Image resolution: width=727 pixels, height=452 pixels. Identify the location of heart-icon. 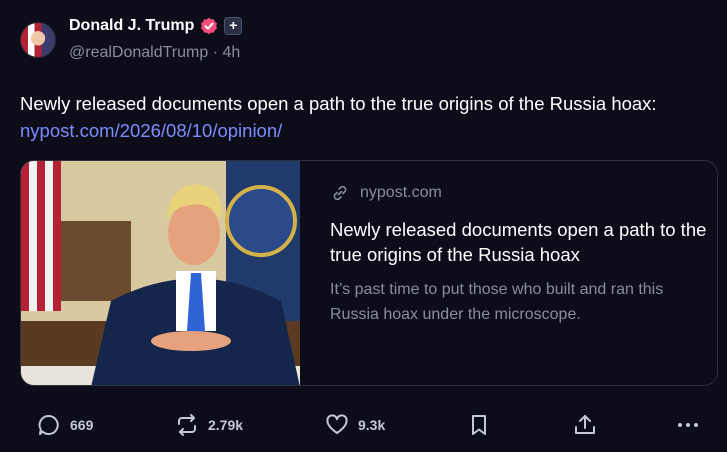
(337, 424).